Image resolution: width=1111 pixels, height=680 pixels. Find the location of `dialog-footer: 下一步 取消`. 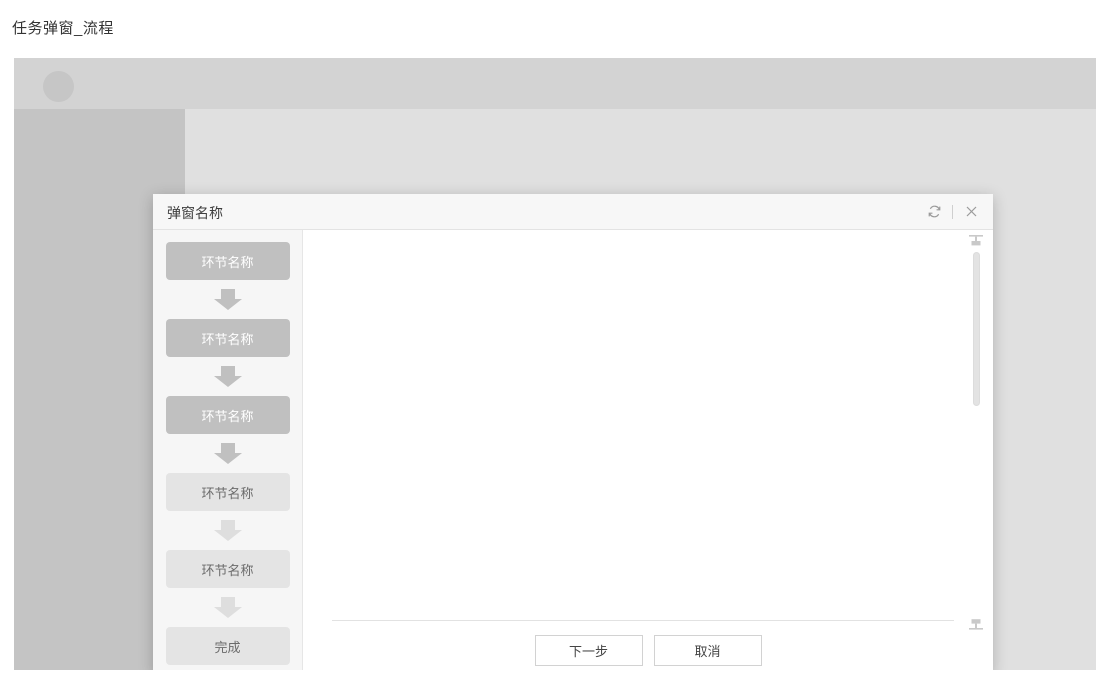

dialog-footer: 下一步 取消 is located at coordinates (648, 650).